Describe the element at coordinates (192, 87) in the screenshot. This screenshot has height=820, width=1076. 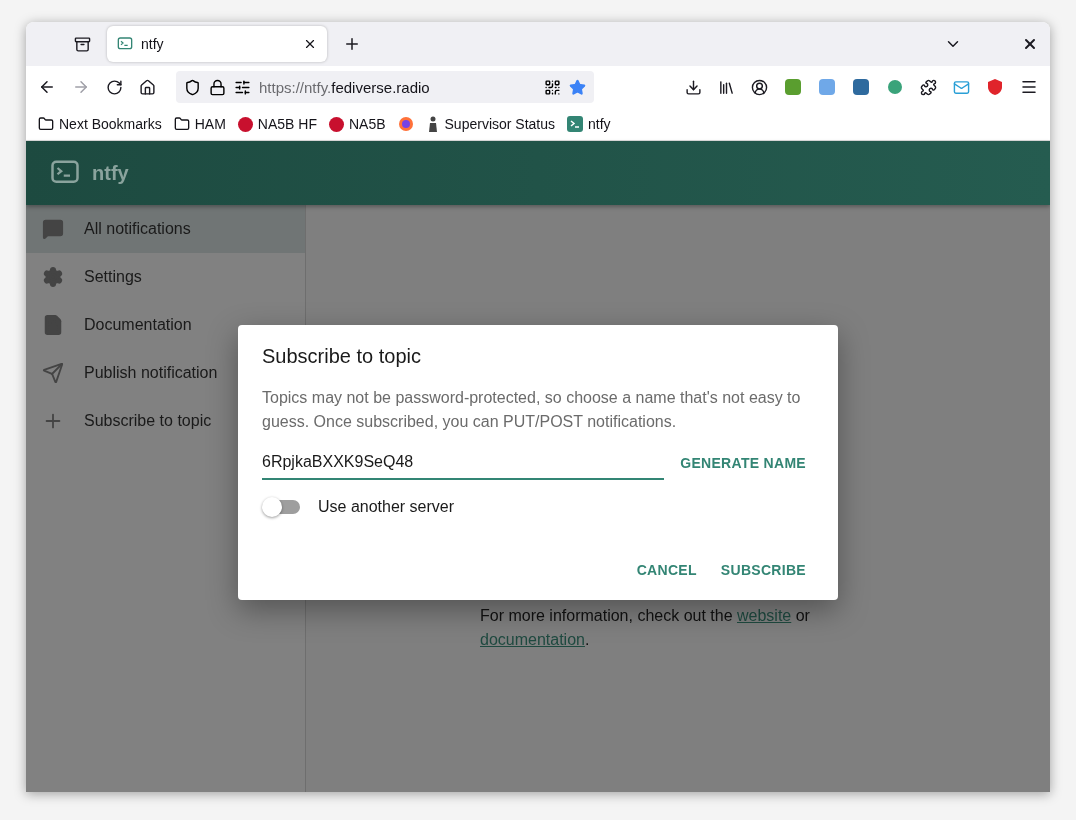
I see `shield-icon` at that location.